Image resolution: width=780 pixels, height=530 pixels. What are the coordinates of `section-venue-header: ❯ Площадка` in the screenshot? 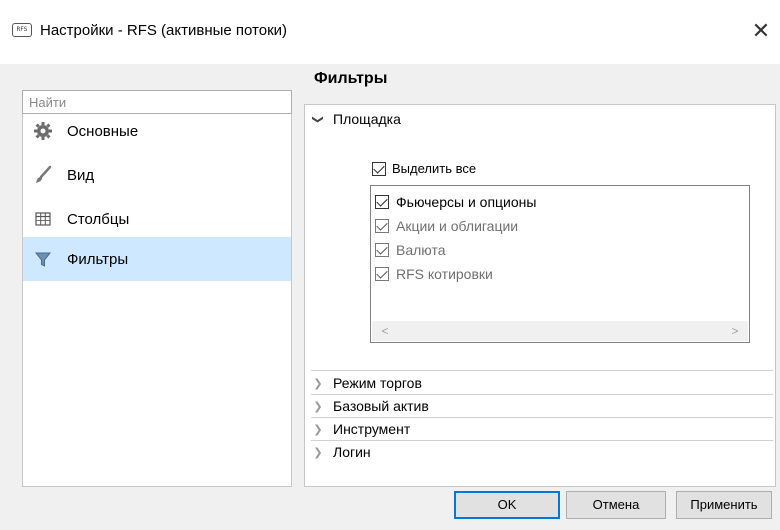 It's located at (356, 119).